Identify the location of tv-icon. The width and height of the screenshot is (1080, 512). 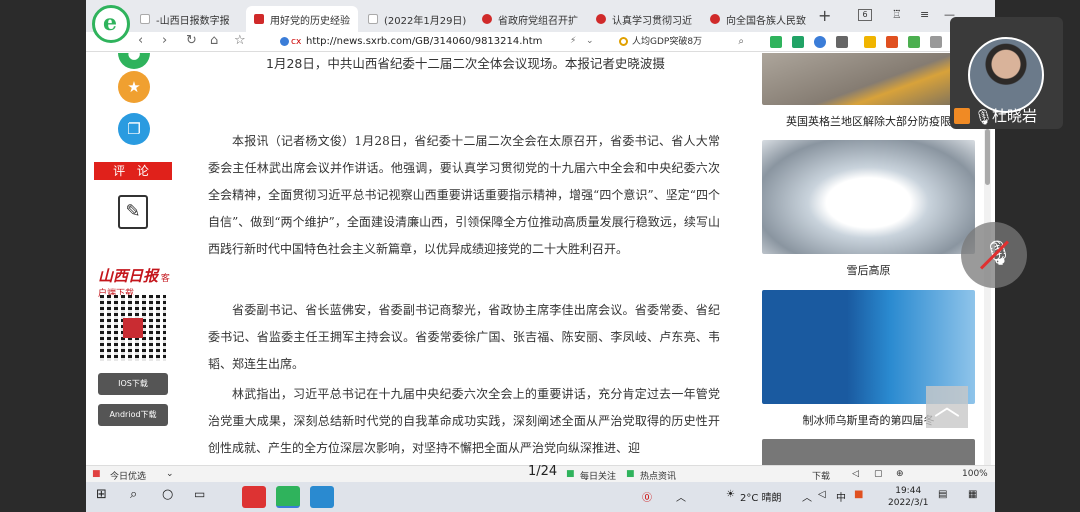
(892, 42).